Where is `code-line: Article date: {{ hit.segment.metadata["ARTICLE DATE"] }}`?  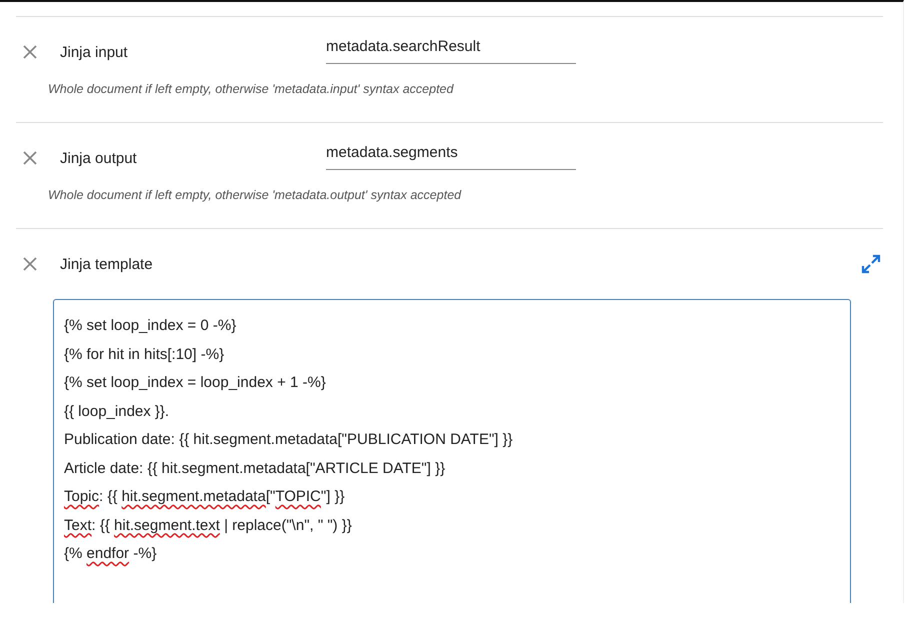
code-line: Article date: {{ hit.segment.metadata["ARTICLE DATE"] }} is located at coordinates (255, 468).